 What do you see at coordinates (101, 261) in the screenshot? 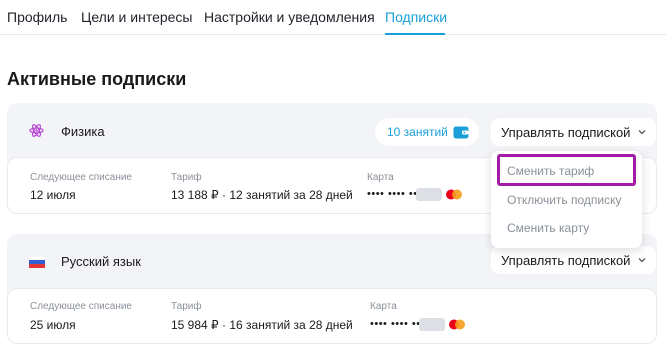
I see `subscription-title: Русский язык` at bounding box center [101, 261].